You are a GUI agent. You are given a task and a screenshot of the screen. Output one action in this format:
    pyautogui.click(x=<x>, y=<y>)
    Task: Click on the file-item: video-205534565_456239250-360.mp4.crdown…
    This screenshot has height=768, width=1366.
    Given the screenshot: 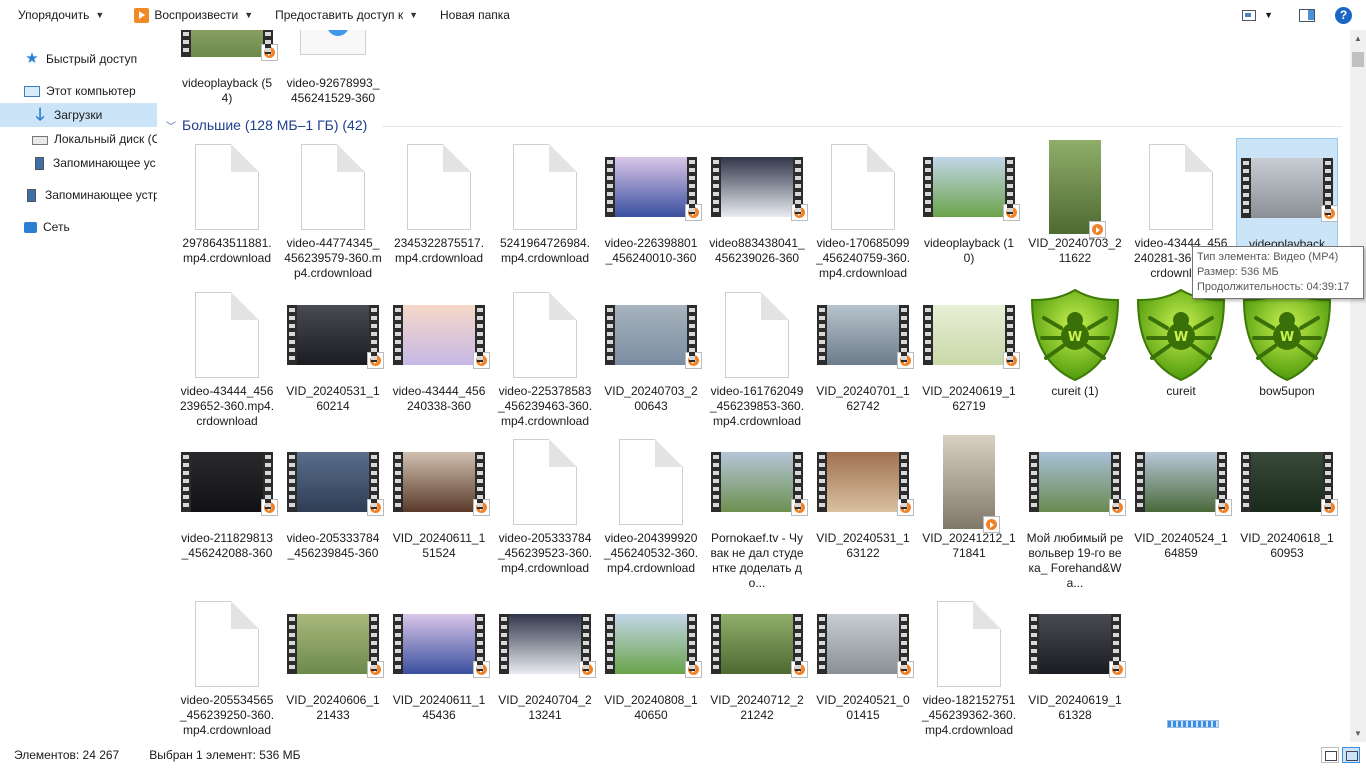 What is the action you would take?
    pyautogui.click(x=227, y=666)
    